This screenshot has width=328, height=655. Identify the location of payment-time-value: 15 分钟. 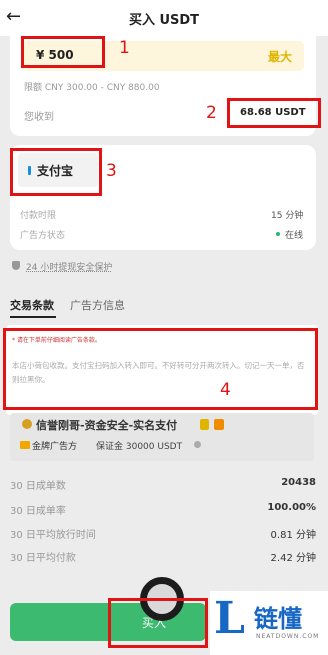
(287, 216).